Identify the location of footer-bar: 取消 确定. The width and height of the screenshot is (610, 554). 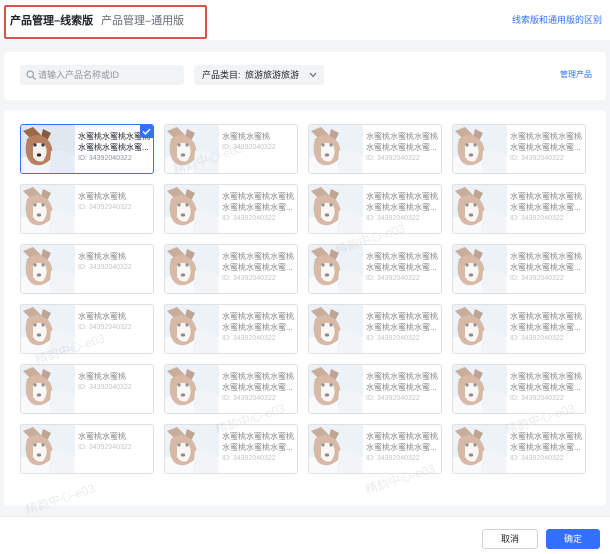
(305, 535).